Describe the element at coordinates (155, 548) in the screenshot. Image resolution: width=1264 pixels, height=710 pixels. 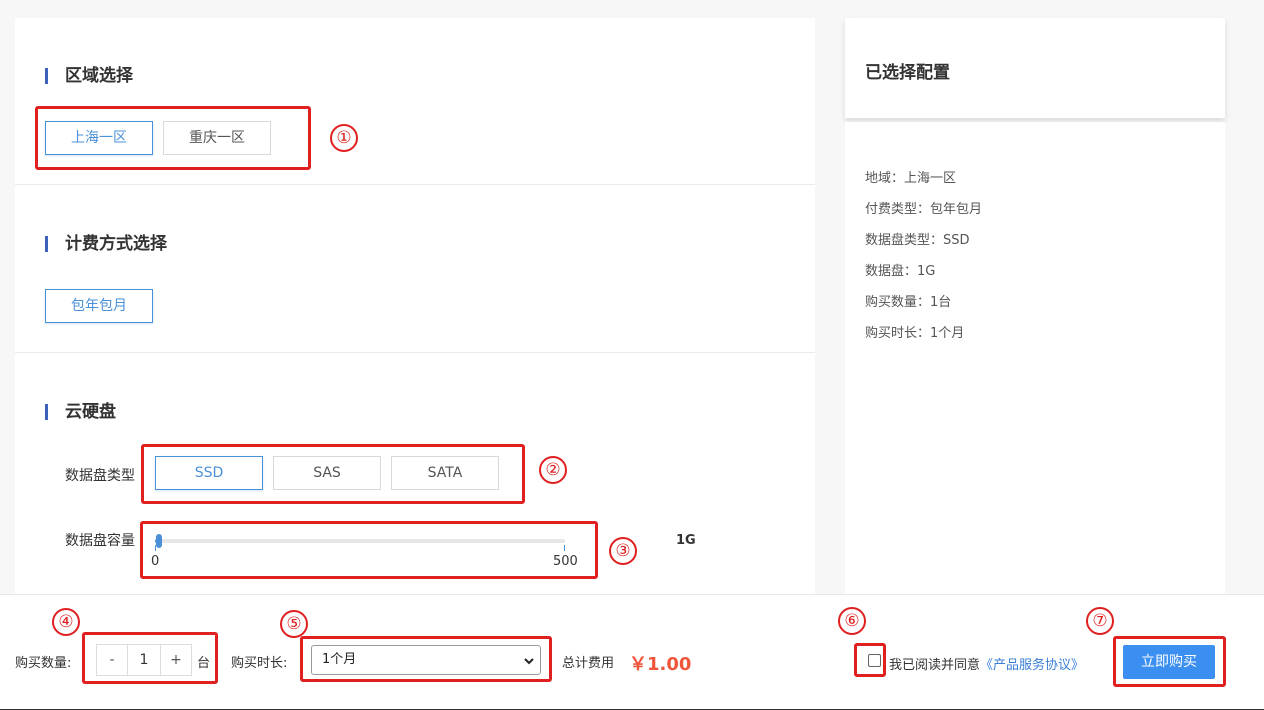
I see `slider-tick-min` at that location.